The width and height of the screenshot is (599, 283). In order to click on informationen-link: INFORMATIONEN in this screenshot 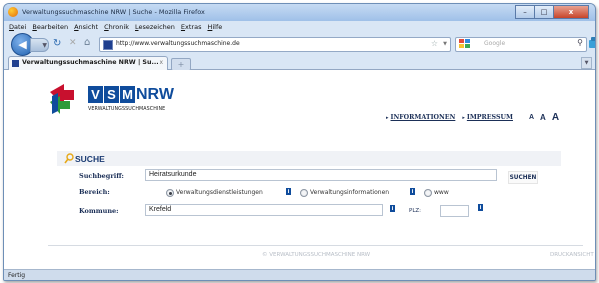, I will do `click(421, 117)`.